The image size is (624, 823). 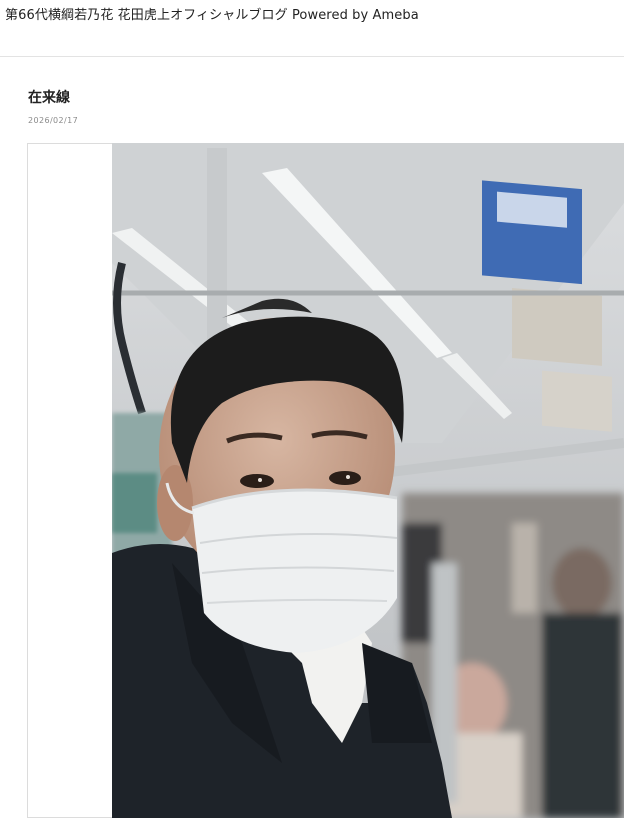 I want to click on blog-title-link: 第66代横綱若乃花 花田虎上オフィシャルブログ Powered by Ameba, so click(x=212, y=13).